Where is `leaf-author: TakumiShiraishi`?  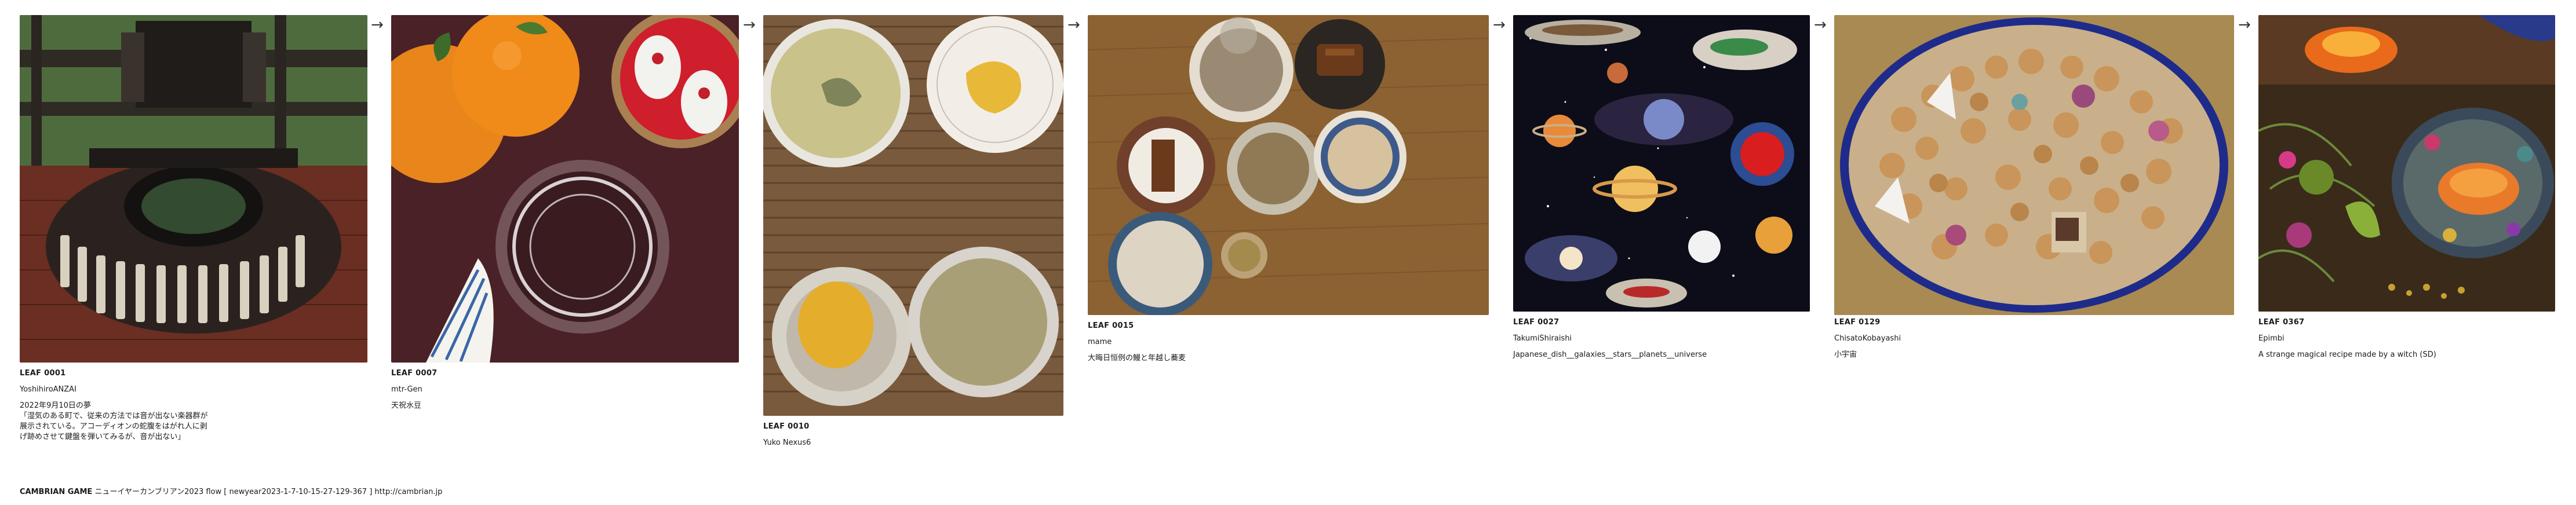
leaf-author: TakumiShiraishi is located at coordinates (1661, 339).